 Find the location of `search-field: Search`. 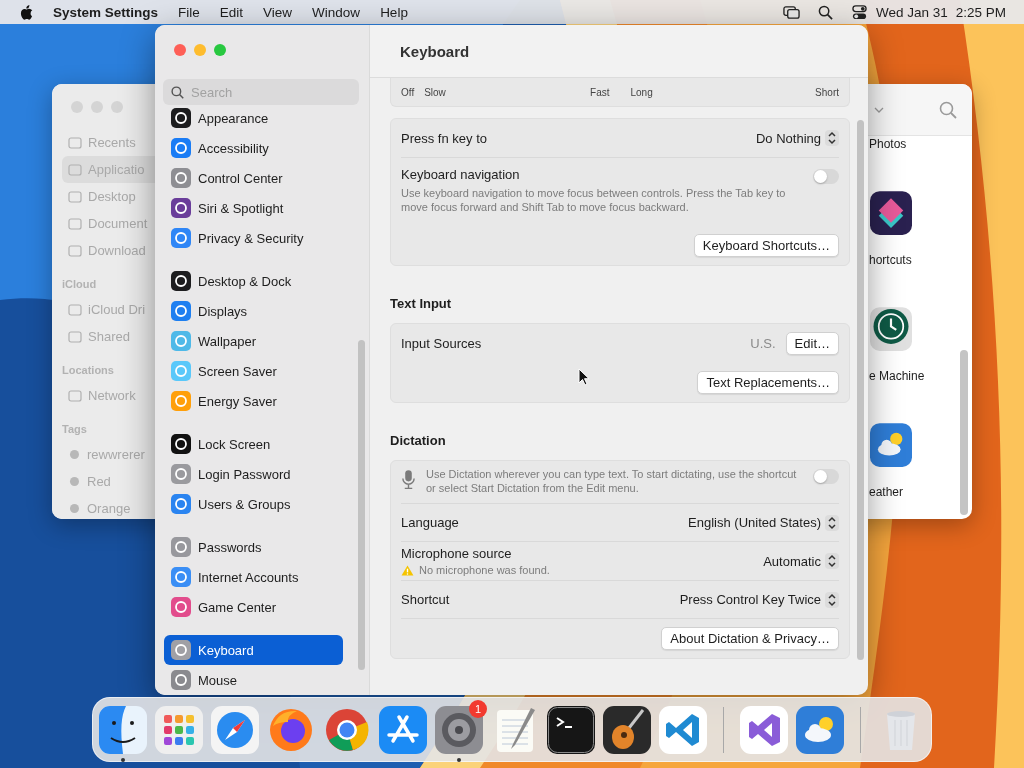

search-field: Search is located at coordinates (261, 92).